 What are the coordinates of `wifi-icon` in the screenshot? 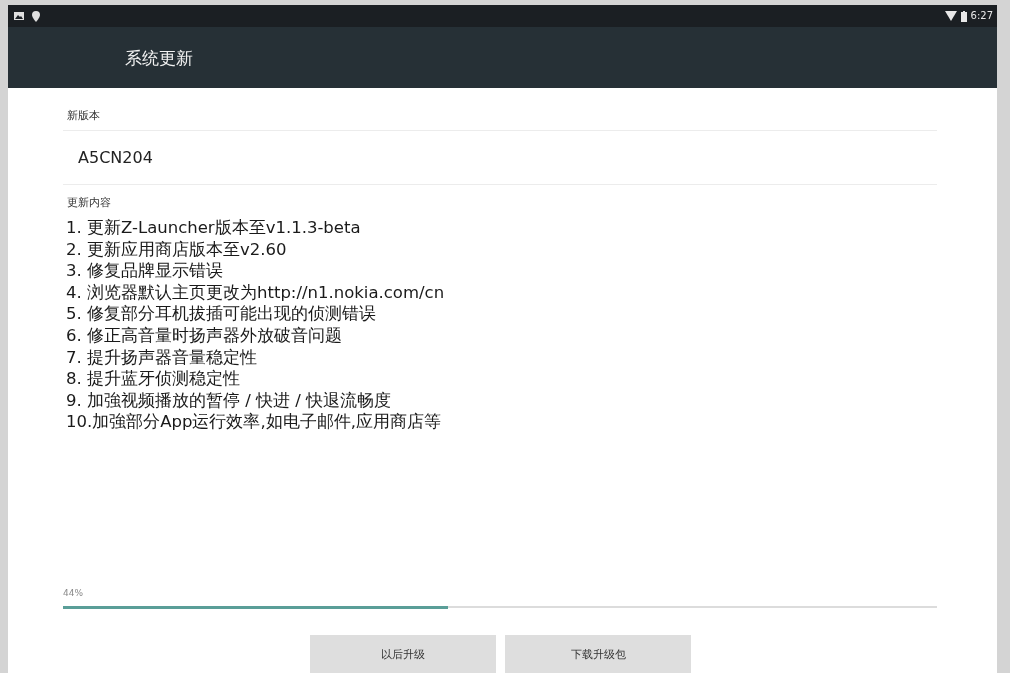 It's located at (950, 16).